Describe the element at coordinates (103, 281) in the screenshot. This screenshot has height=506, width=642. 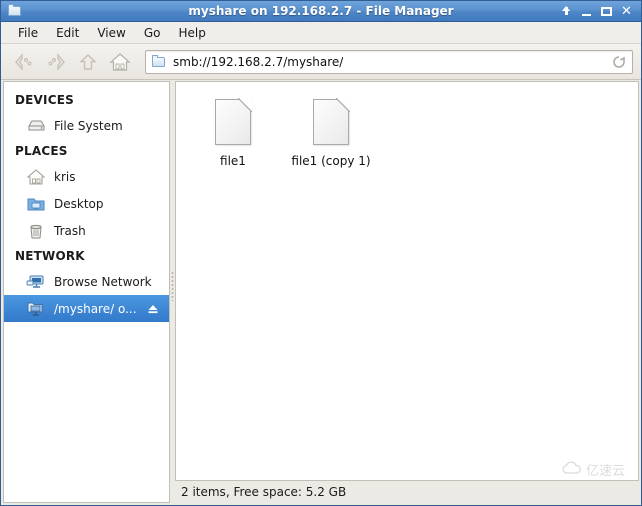
I see `sidebar-item-label: Browse Network` at that location.